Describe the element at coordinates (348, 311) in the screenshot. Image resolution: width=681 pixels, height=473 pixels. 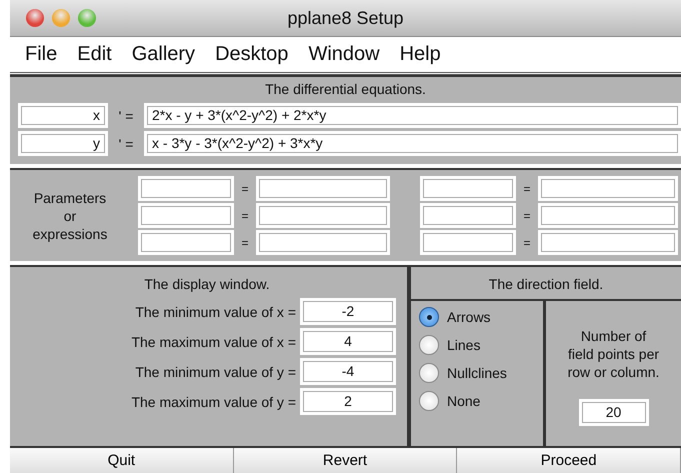
I see `value-field: -2` at that location.